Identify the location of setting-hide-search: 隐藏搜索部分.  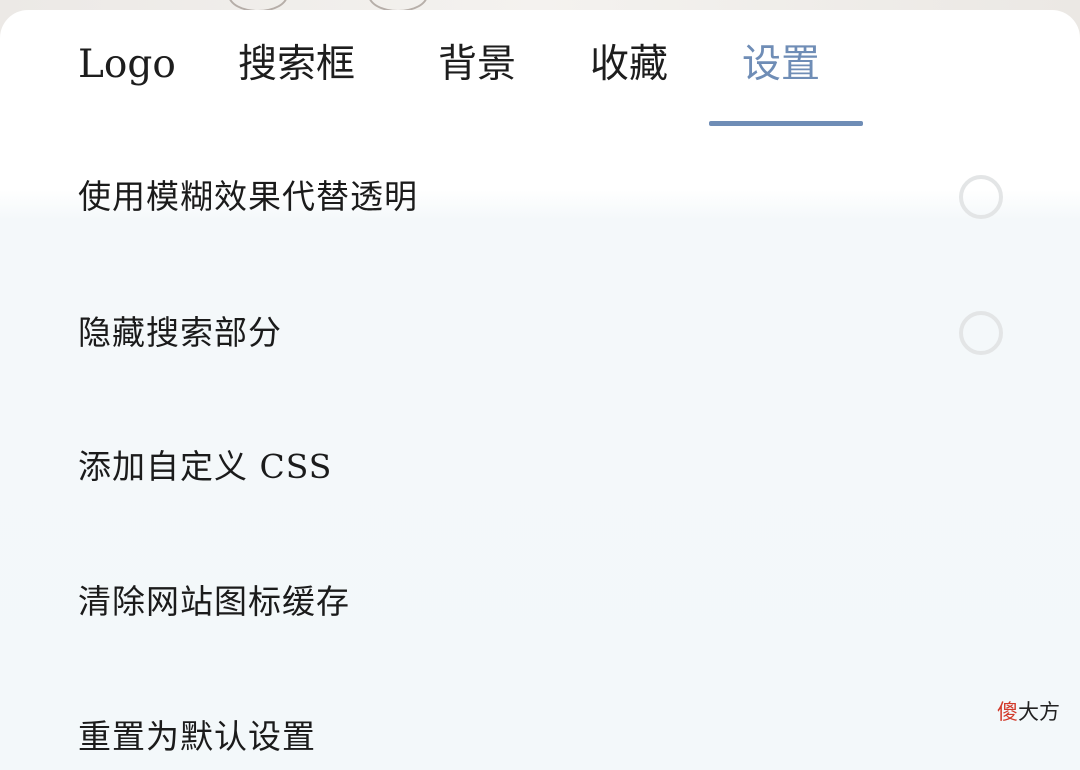
(540, 336).